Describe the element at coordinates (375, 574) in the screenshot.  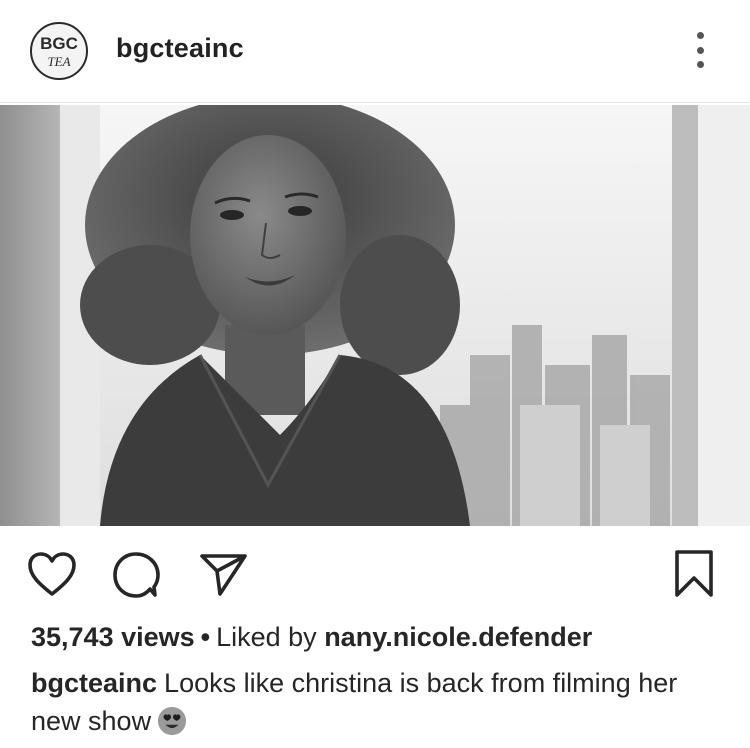
I see `post-action-bar` at that location.